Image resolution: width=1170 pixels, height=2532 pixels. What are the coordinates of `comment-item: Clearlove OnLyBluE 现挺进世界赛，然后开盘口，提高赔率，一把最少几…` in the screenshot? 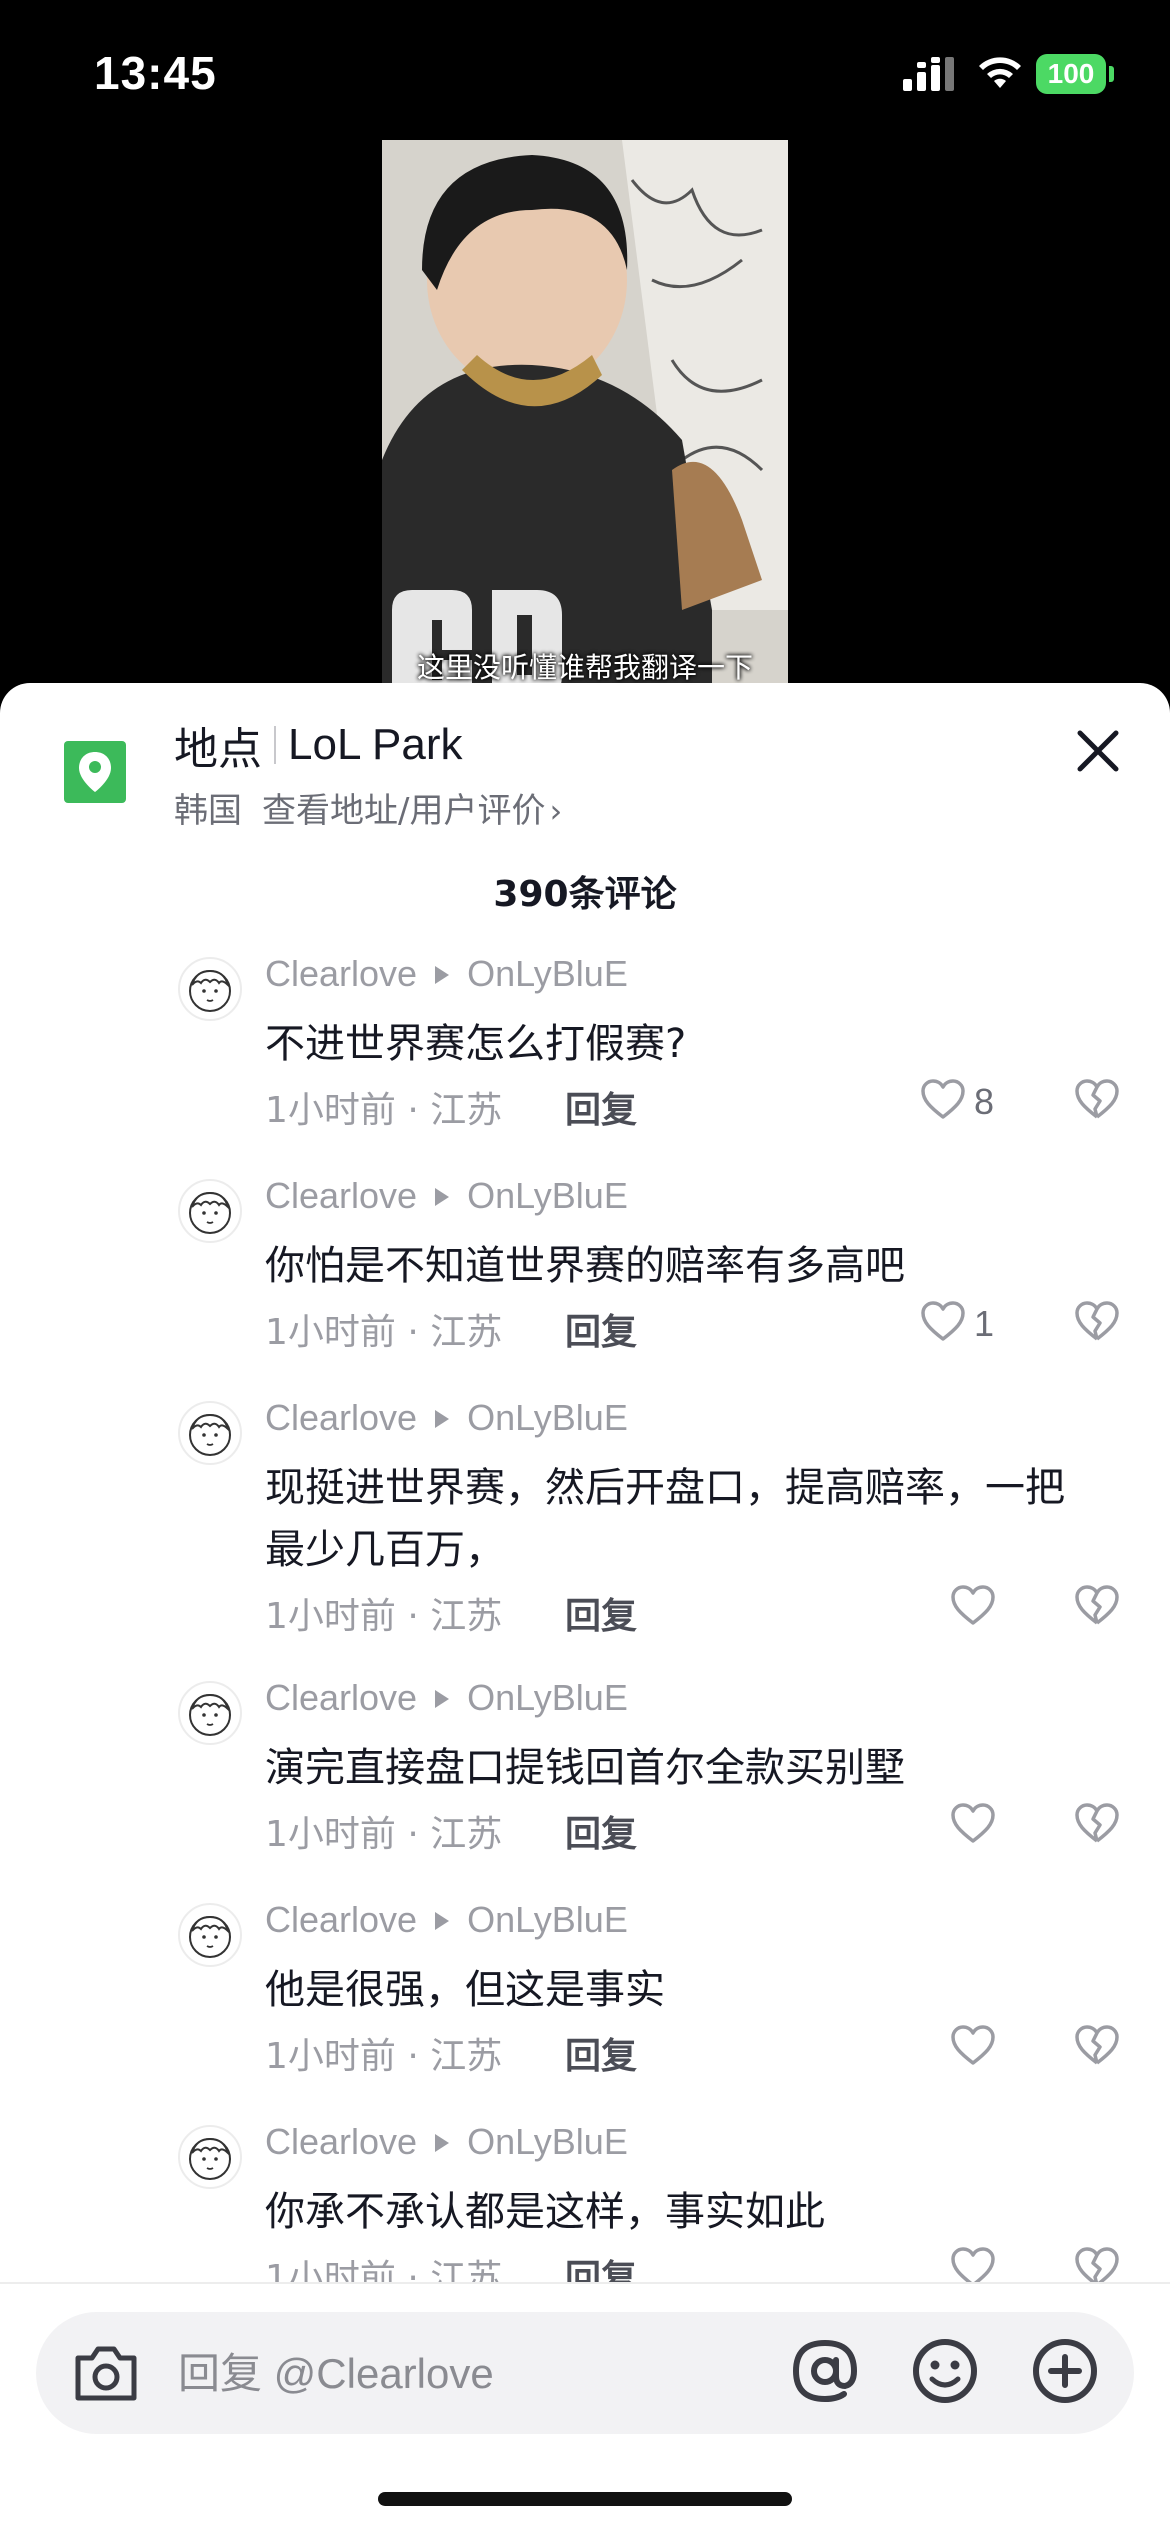 It's located at (585, 1517).